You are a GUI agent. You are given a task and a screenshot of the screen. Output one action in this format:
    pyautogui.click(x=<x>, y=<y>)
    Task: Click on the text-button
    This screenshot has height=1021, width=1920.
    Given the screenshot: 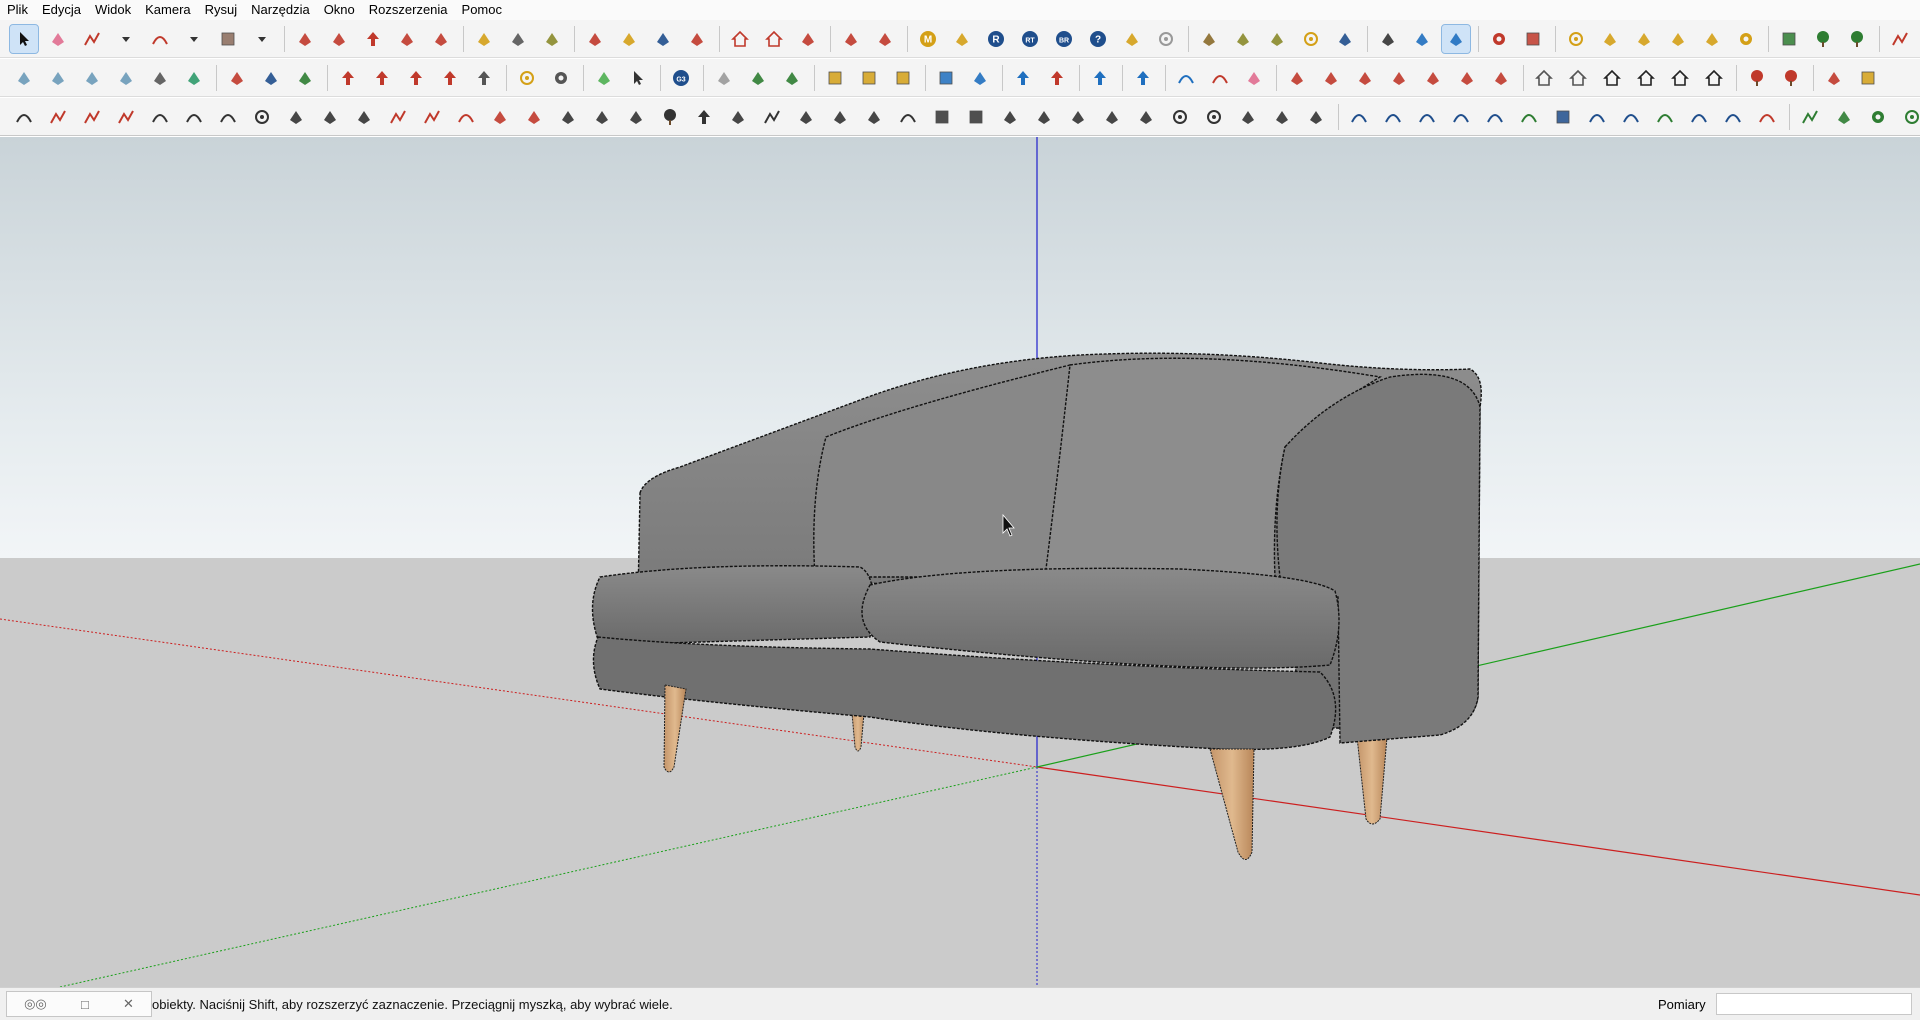 What is the action you would take?
    pyautogui.click(x=518, y=39)
    